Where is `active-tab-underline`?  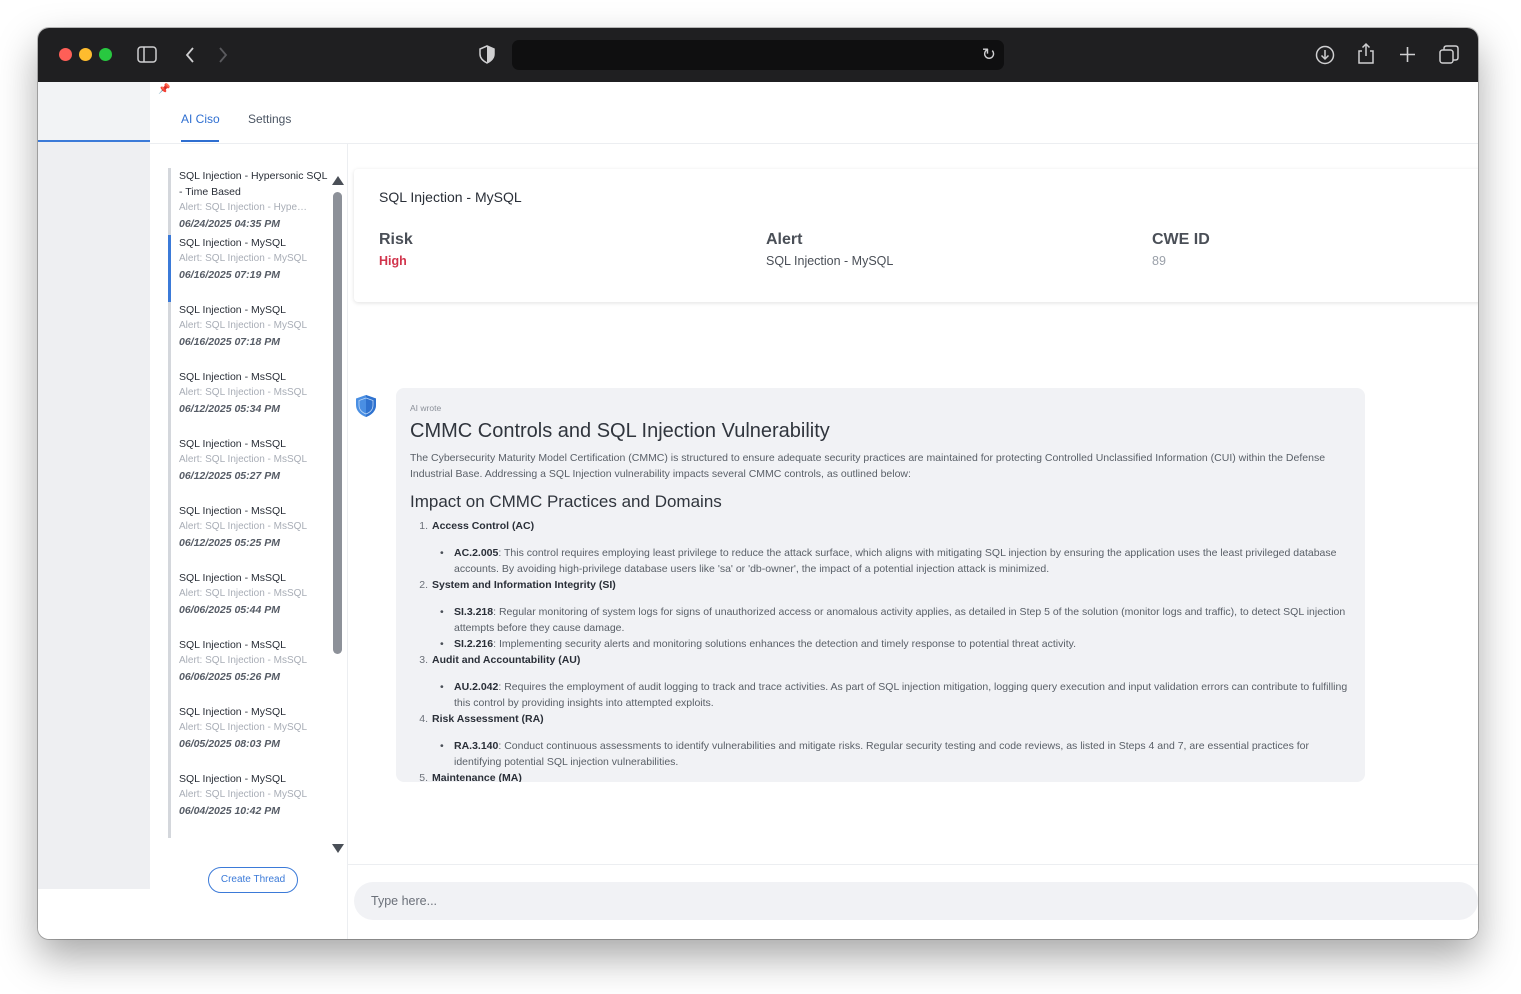
active-tab-underline is located at coordinates (200, 141).